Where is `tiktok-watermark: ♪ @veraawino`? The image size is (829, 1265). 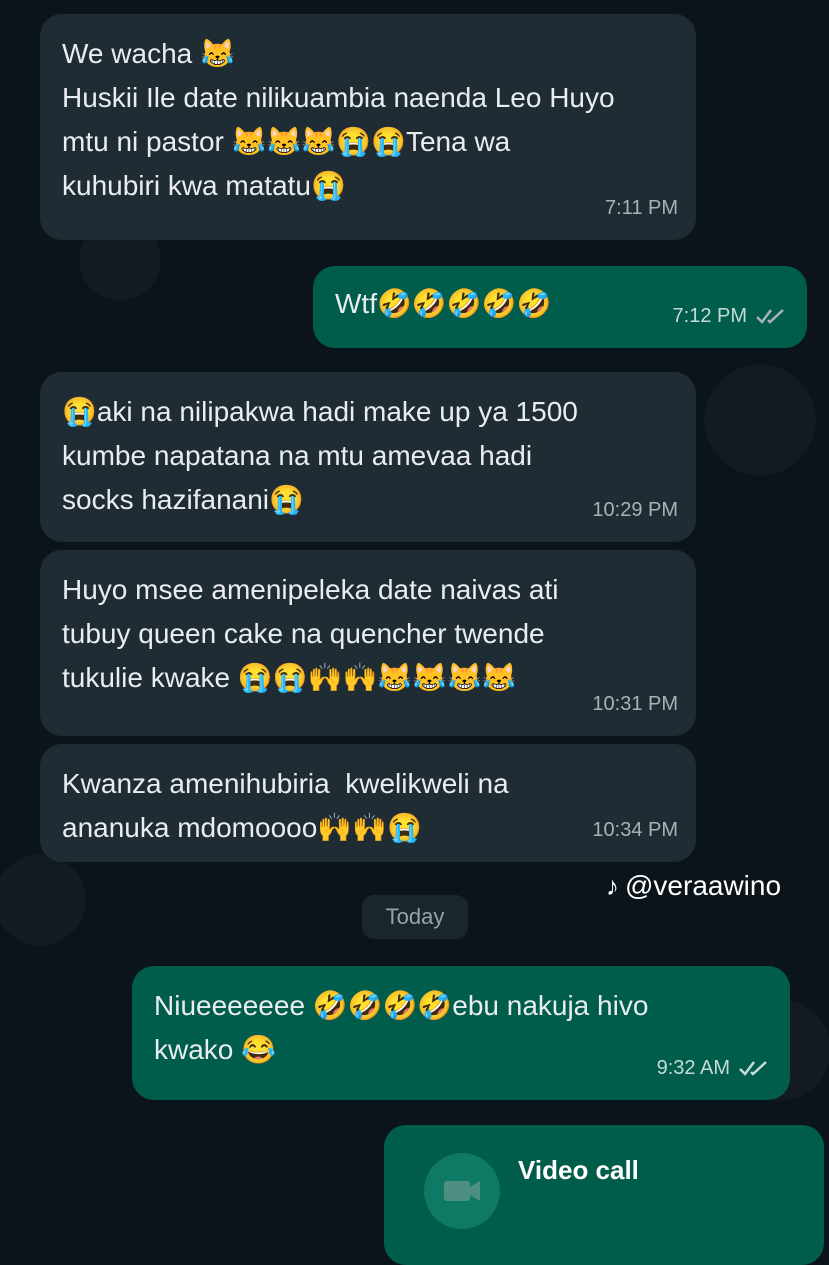
tiktok-watermark: ♪ @veraawino is located at coordinates (693, 886).